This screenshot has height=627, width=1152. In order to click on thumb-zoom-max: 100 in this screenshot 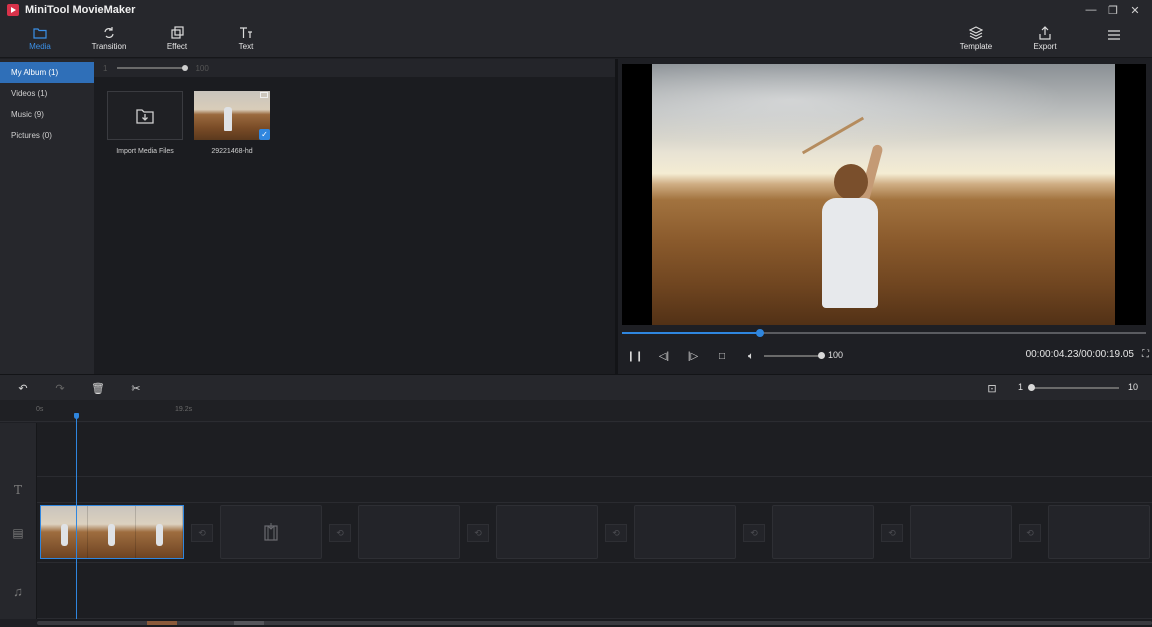, I will do `click(201, 68)`.